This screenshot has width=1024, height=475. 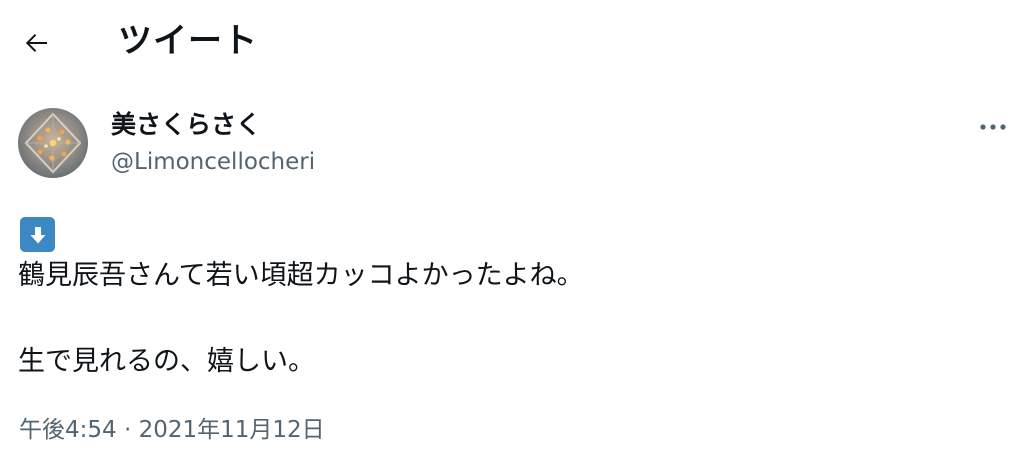 I want to click on more-horizontal-icon, so click(x=993, y=127).